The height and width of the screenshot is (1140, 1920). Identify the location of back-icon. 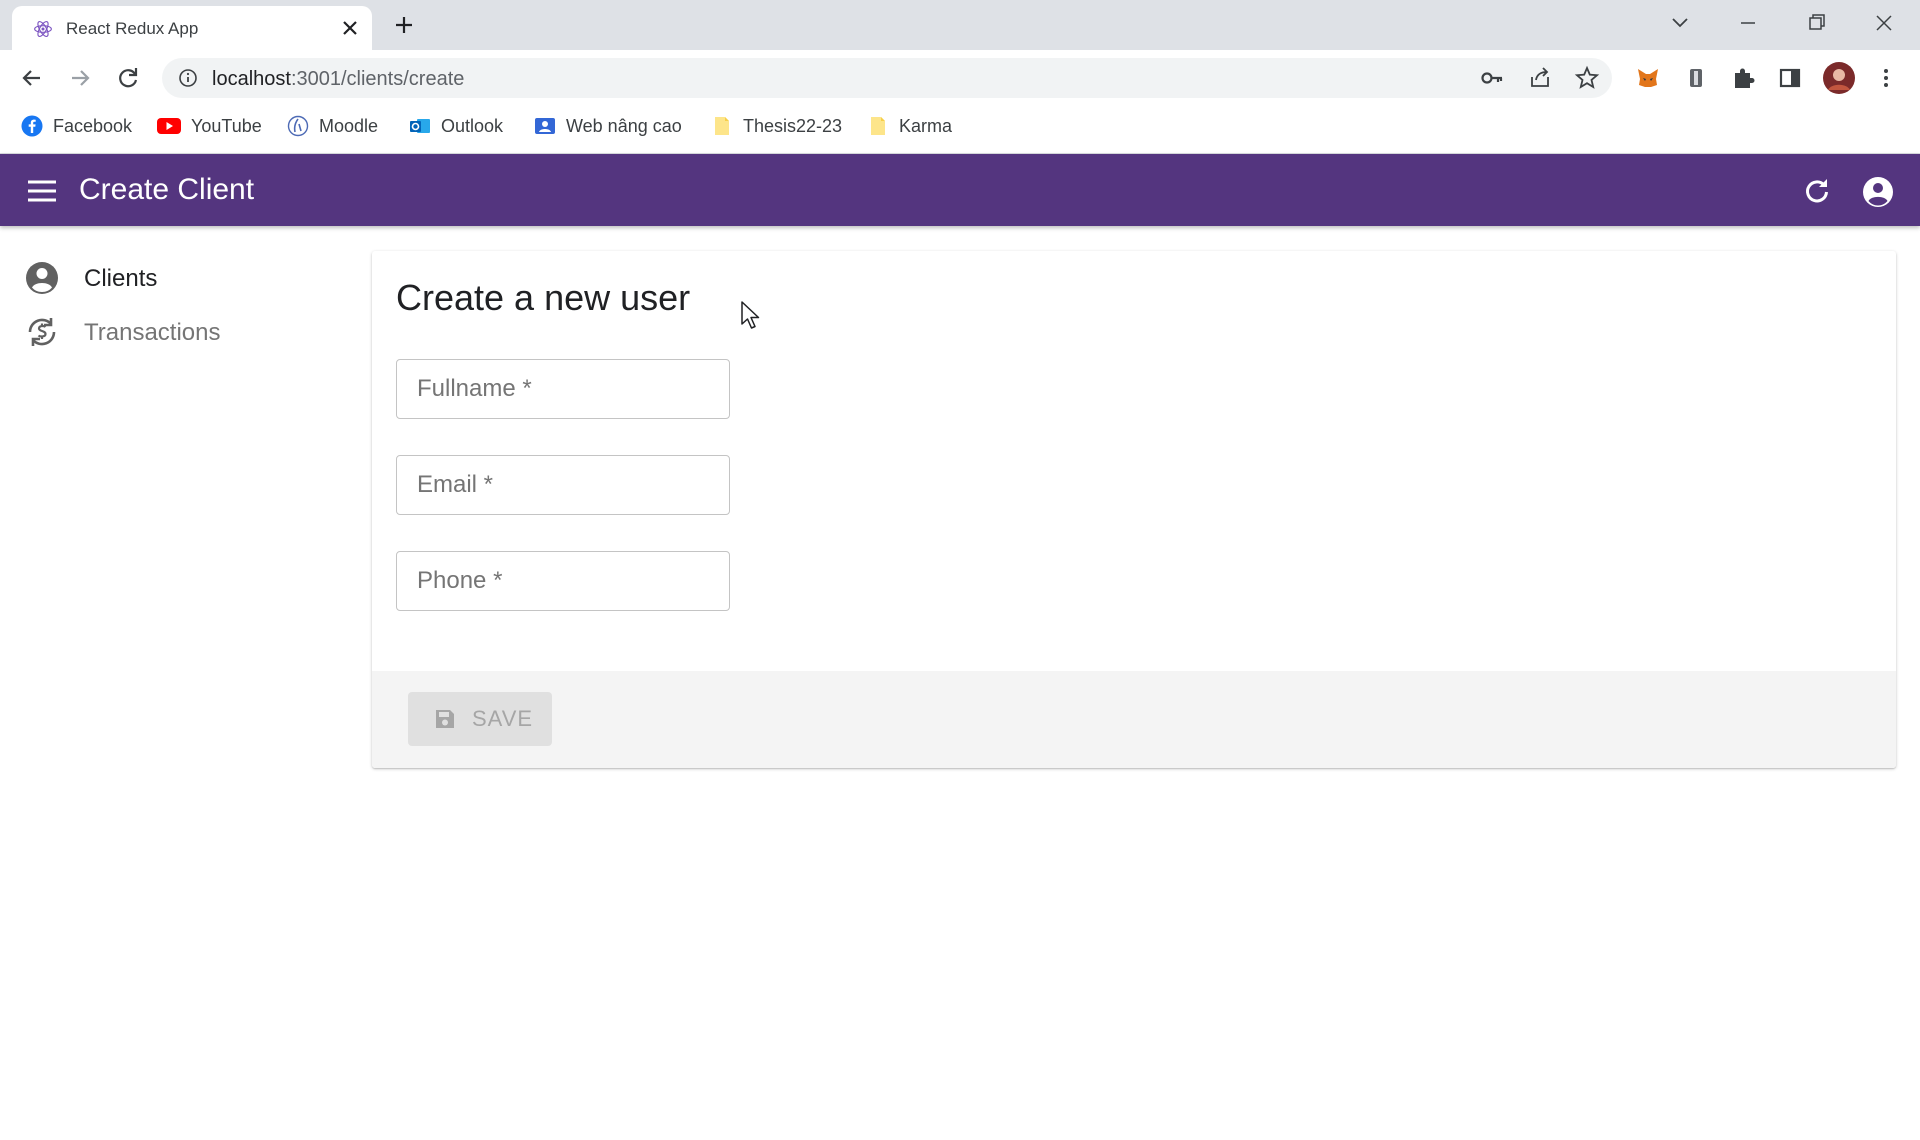
(32, 78).